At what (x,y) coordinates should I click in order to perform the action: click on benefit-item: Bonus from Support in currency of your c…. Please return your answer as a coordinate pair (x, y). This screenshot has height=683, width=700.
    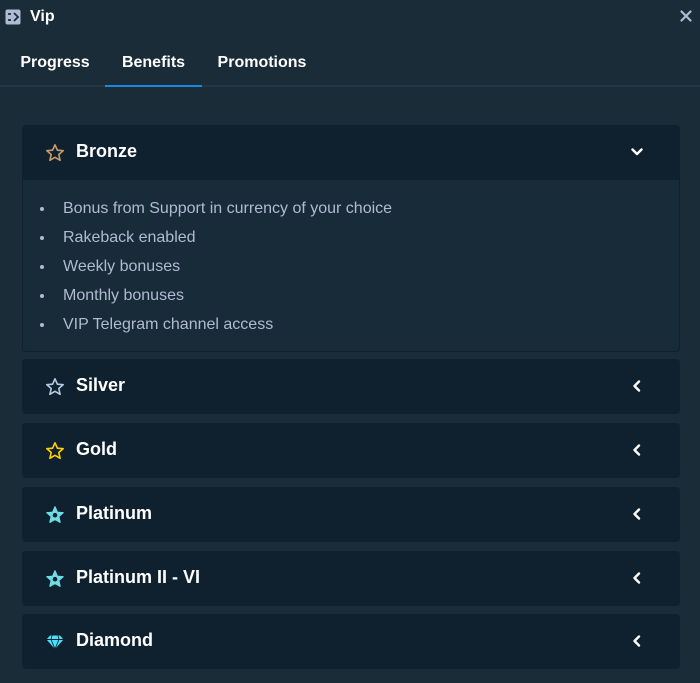
    Looking at the image, I should click on (351, 208).